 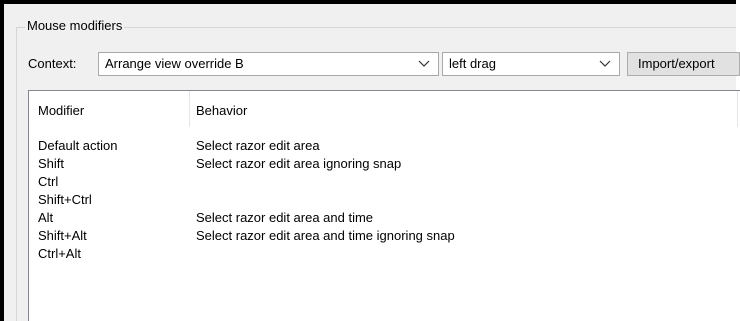 I want to click on modifier-cell: Ctrl, so click(x=48, y=181).